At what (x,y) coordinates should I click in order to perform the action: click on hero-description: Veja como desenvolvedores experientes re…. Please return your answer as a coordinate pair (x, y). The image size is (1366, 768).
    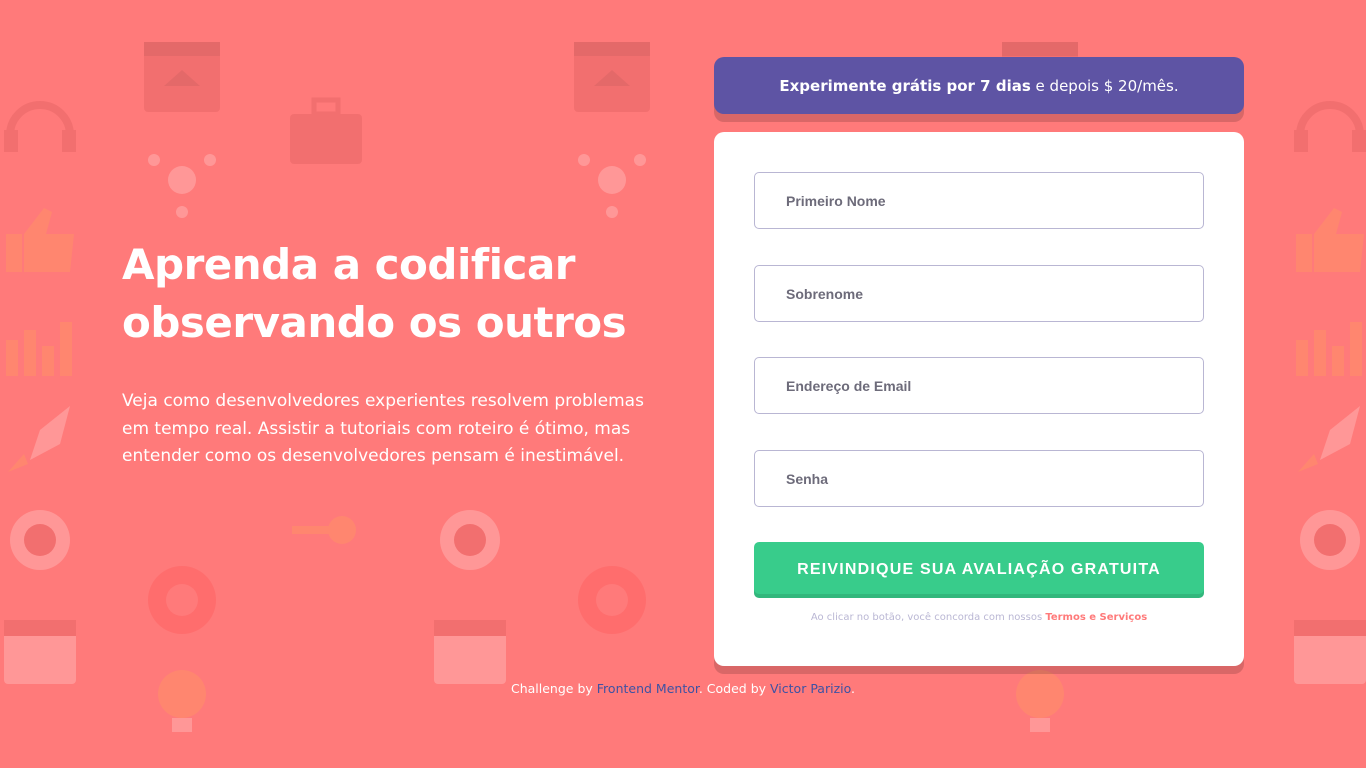
    Looking at the image, I should click on (383, 428).